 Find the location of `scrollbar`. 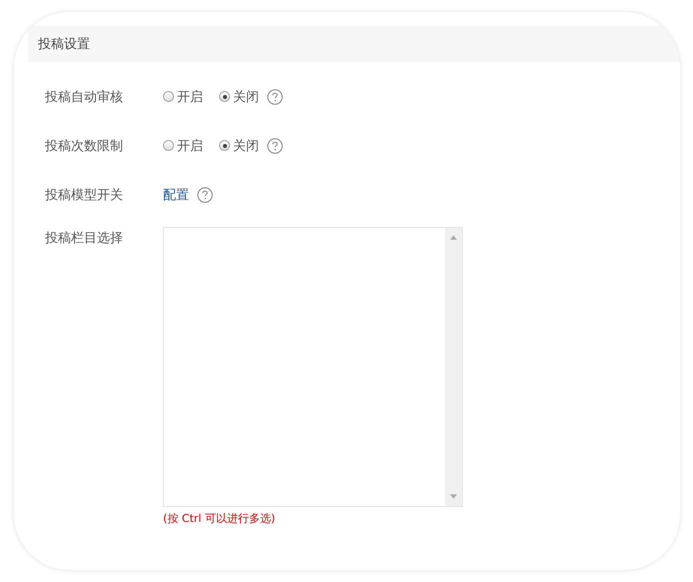

scrollbar is located at coordinates (453, 367).